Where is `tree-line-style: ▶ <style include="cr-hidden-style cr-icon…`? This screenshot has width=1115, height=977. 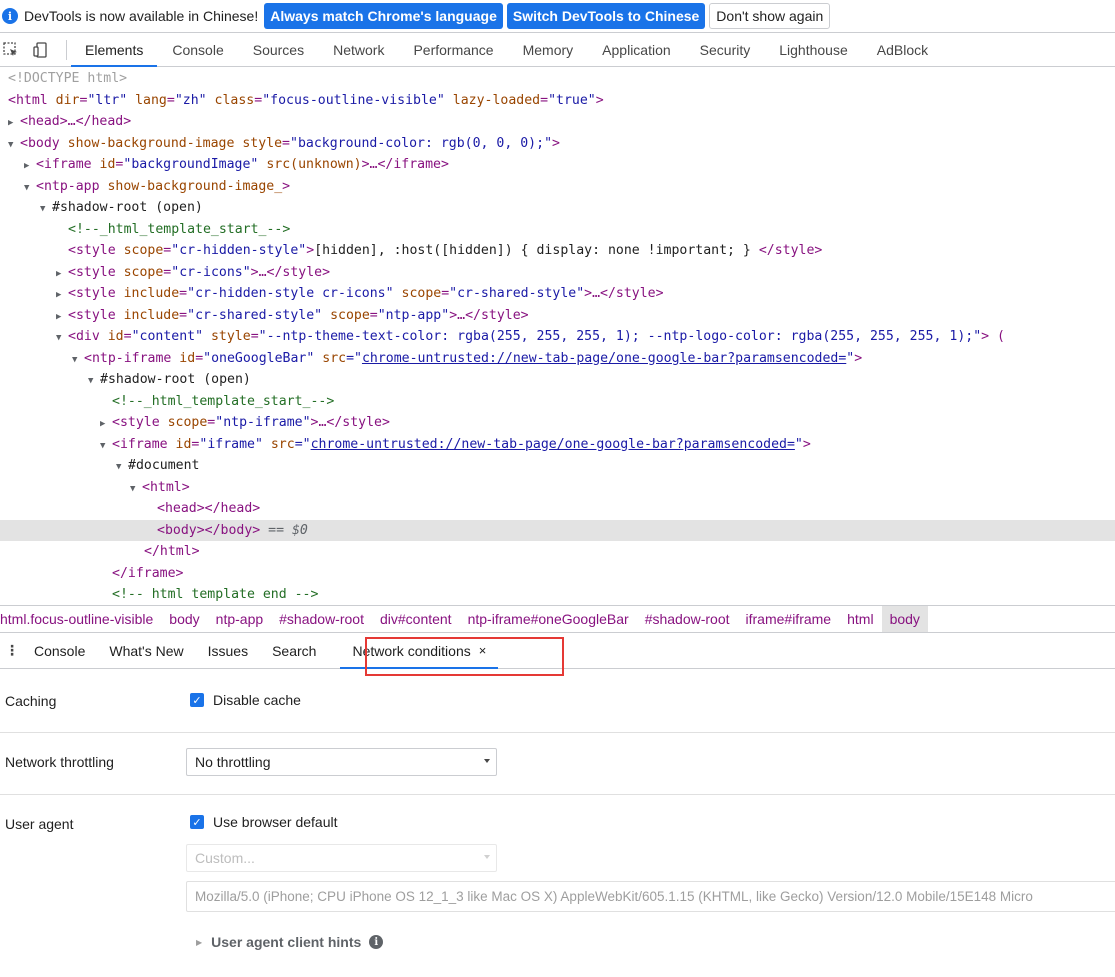 tree-line-style: ▶ <style include="cr-hidden-style cr-icon… is located at coordinates (557, 294).